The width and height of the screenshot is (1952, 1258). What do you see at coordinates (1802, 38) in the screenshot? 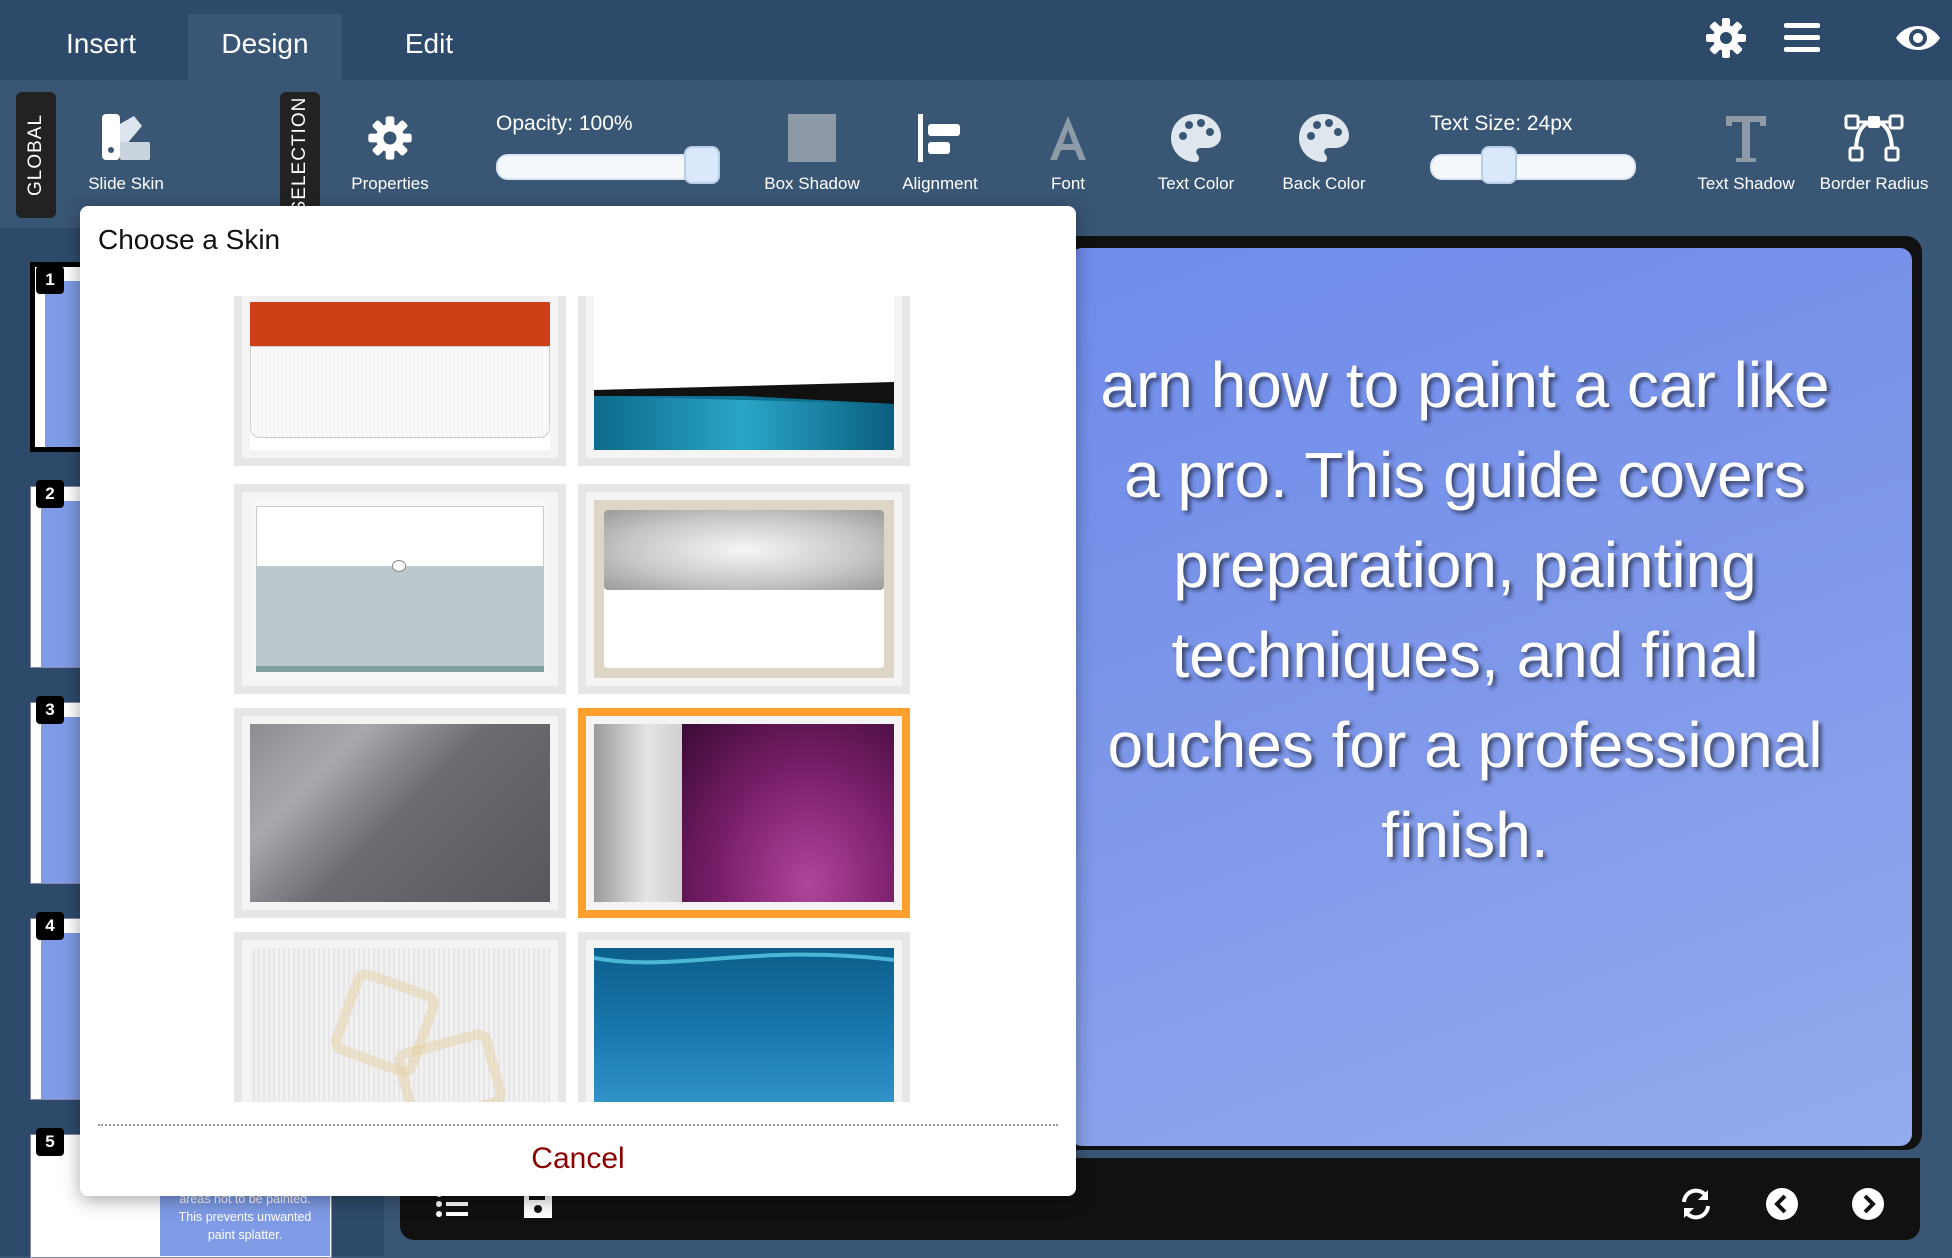
I see `hamburger-menu-icon` at bounding box center [1802, 38].